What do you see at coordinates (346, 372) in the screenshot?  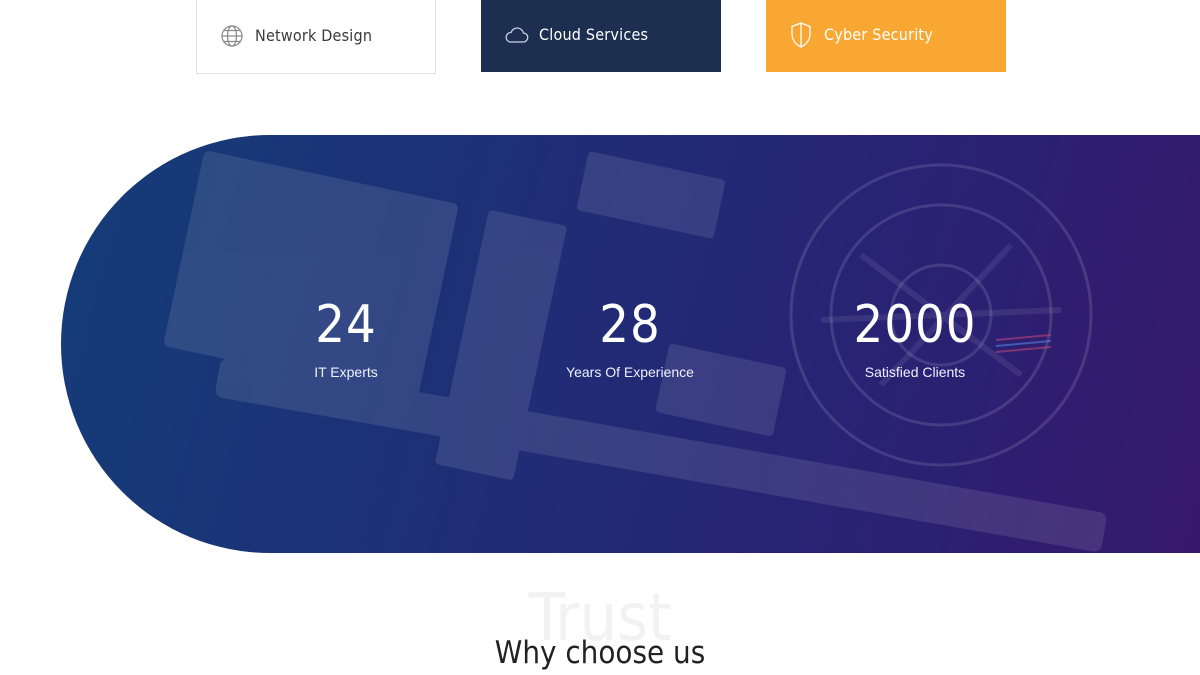 I see `stat-caption: IT Experts` at bounding box center [346, 372].